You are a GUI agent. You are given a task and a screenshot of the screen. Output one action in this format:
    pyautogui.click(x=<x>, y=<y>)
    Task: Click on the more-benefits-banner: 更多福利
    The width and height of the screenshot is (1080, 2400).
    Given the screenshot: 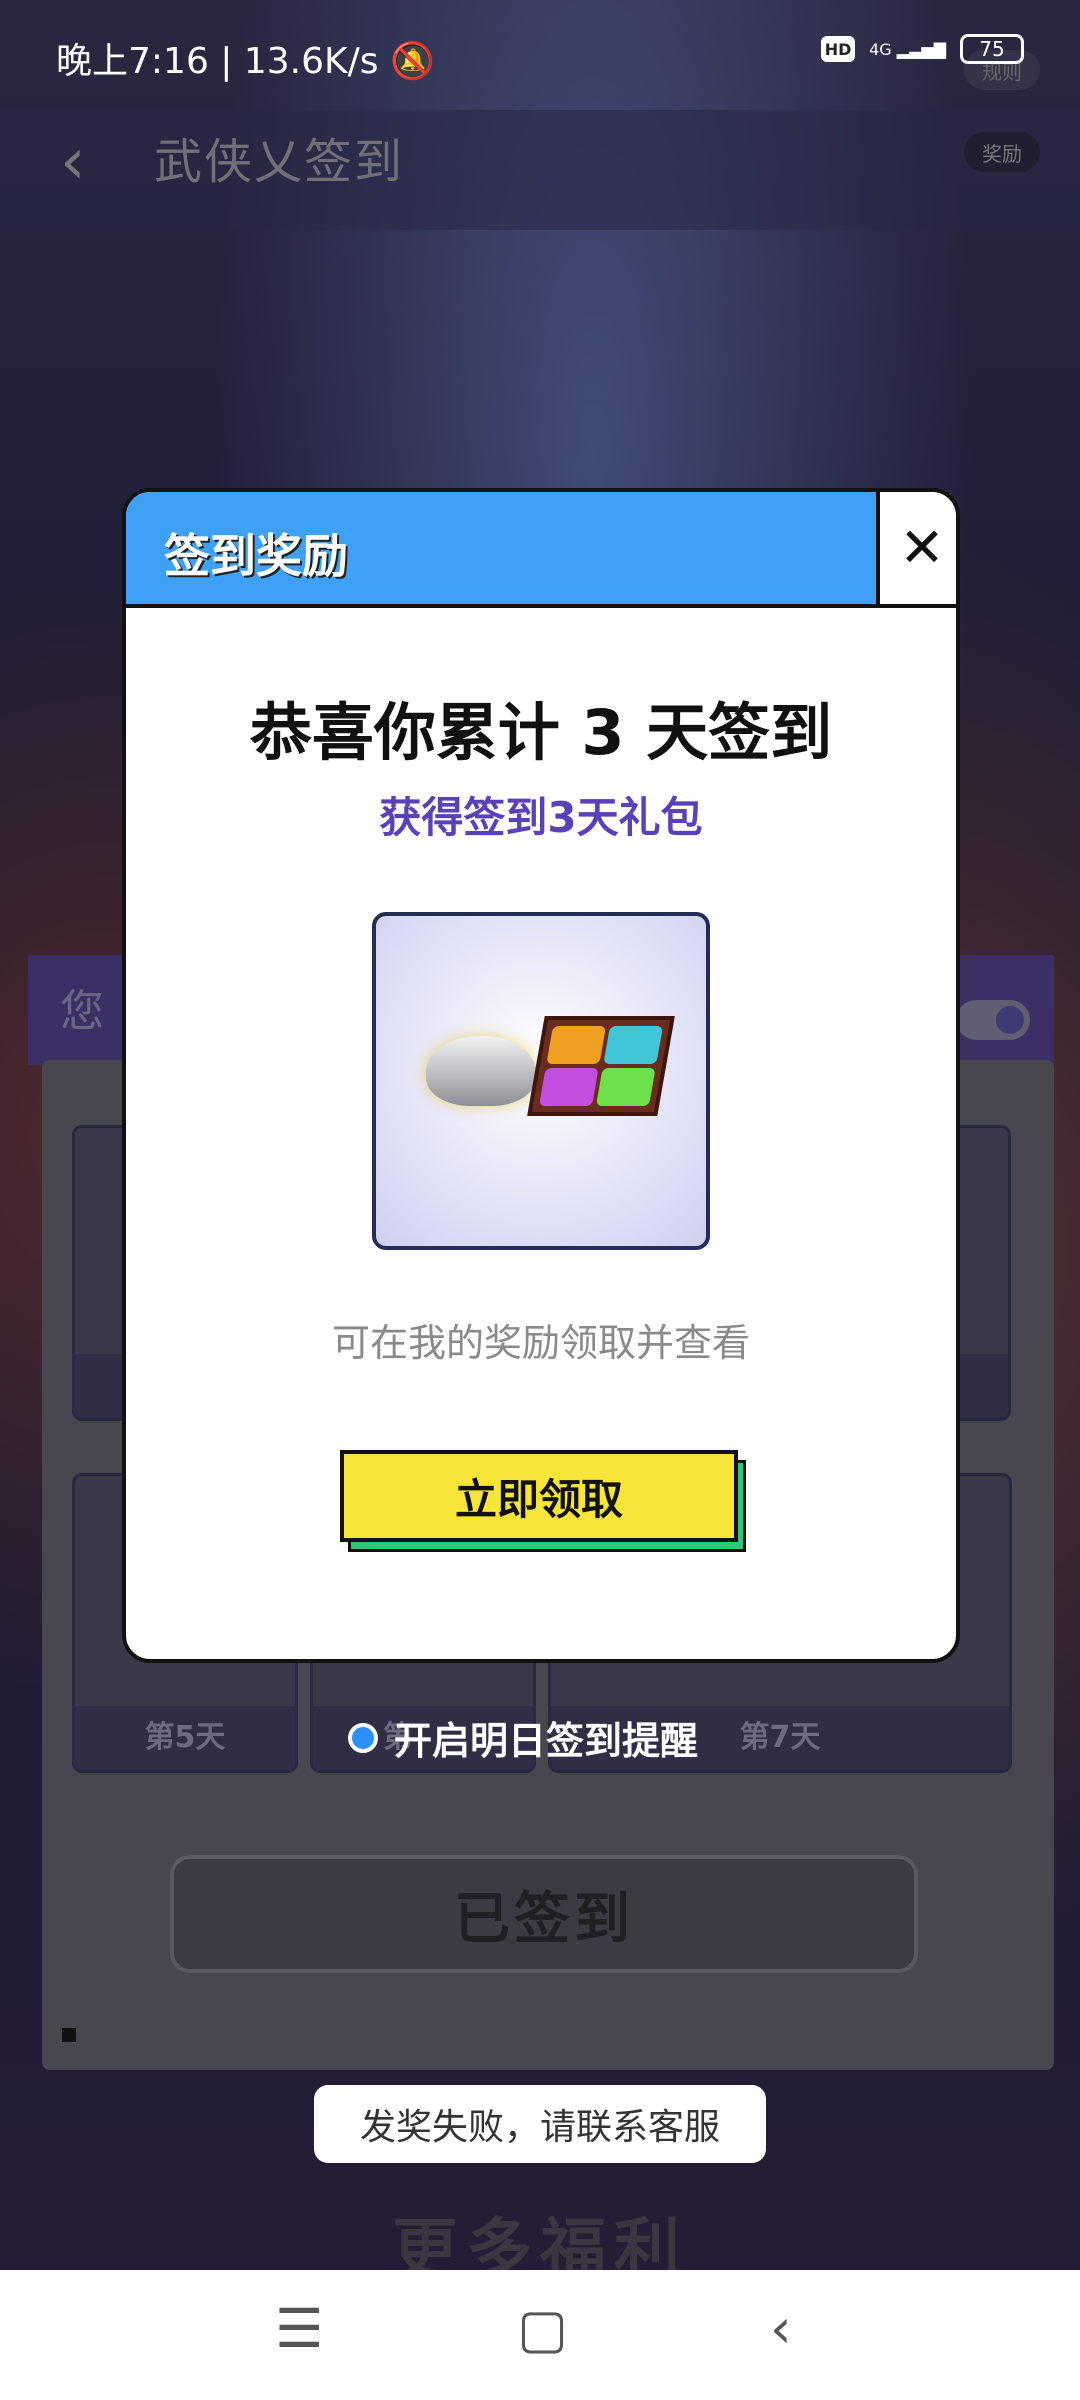 What is the action you would take?
    pyautogui.click(x=540, y=2233)
    